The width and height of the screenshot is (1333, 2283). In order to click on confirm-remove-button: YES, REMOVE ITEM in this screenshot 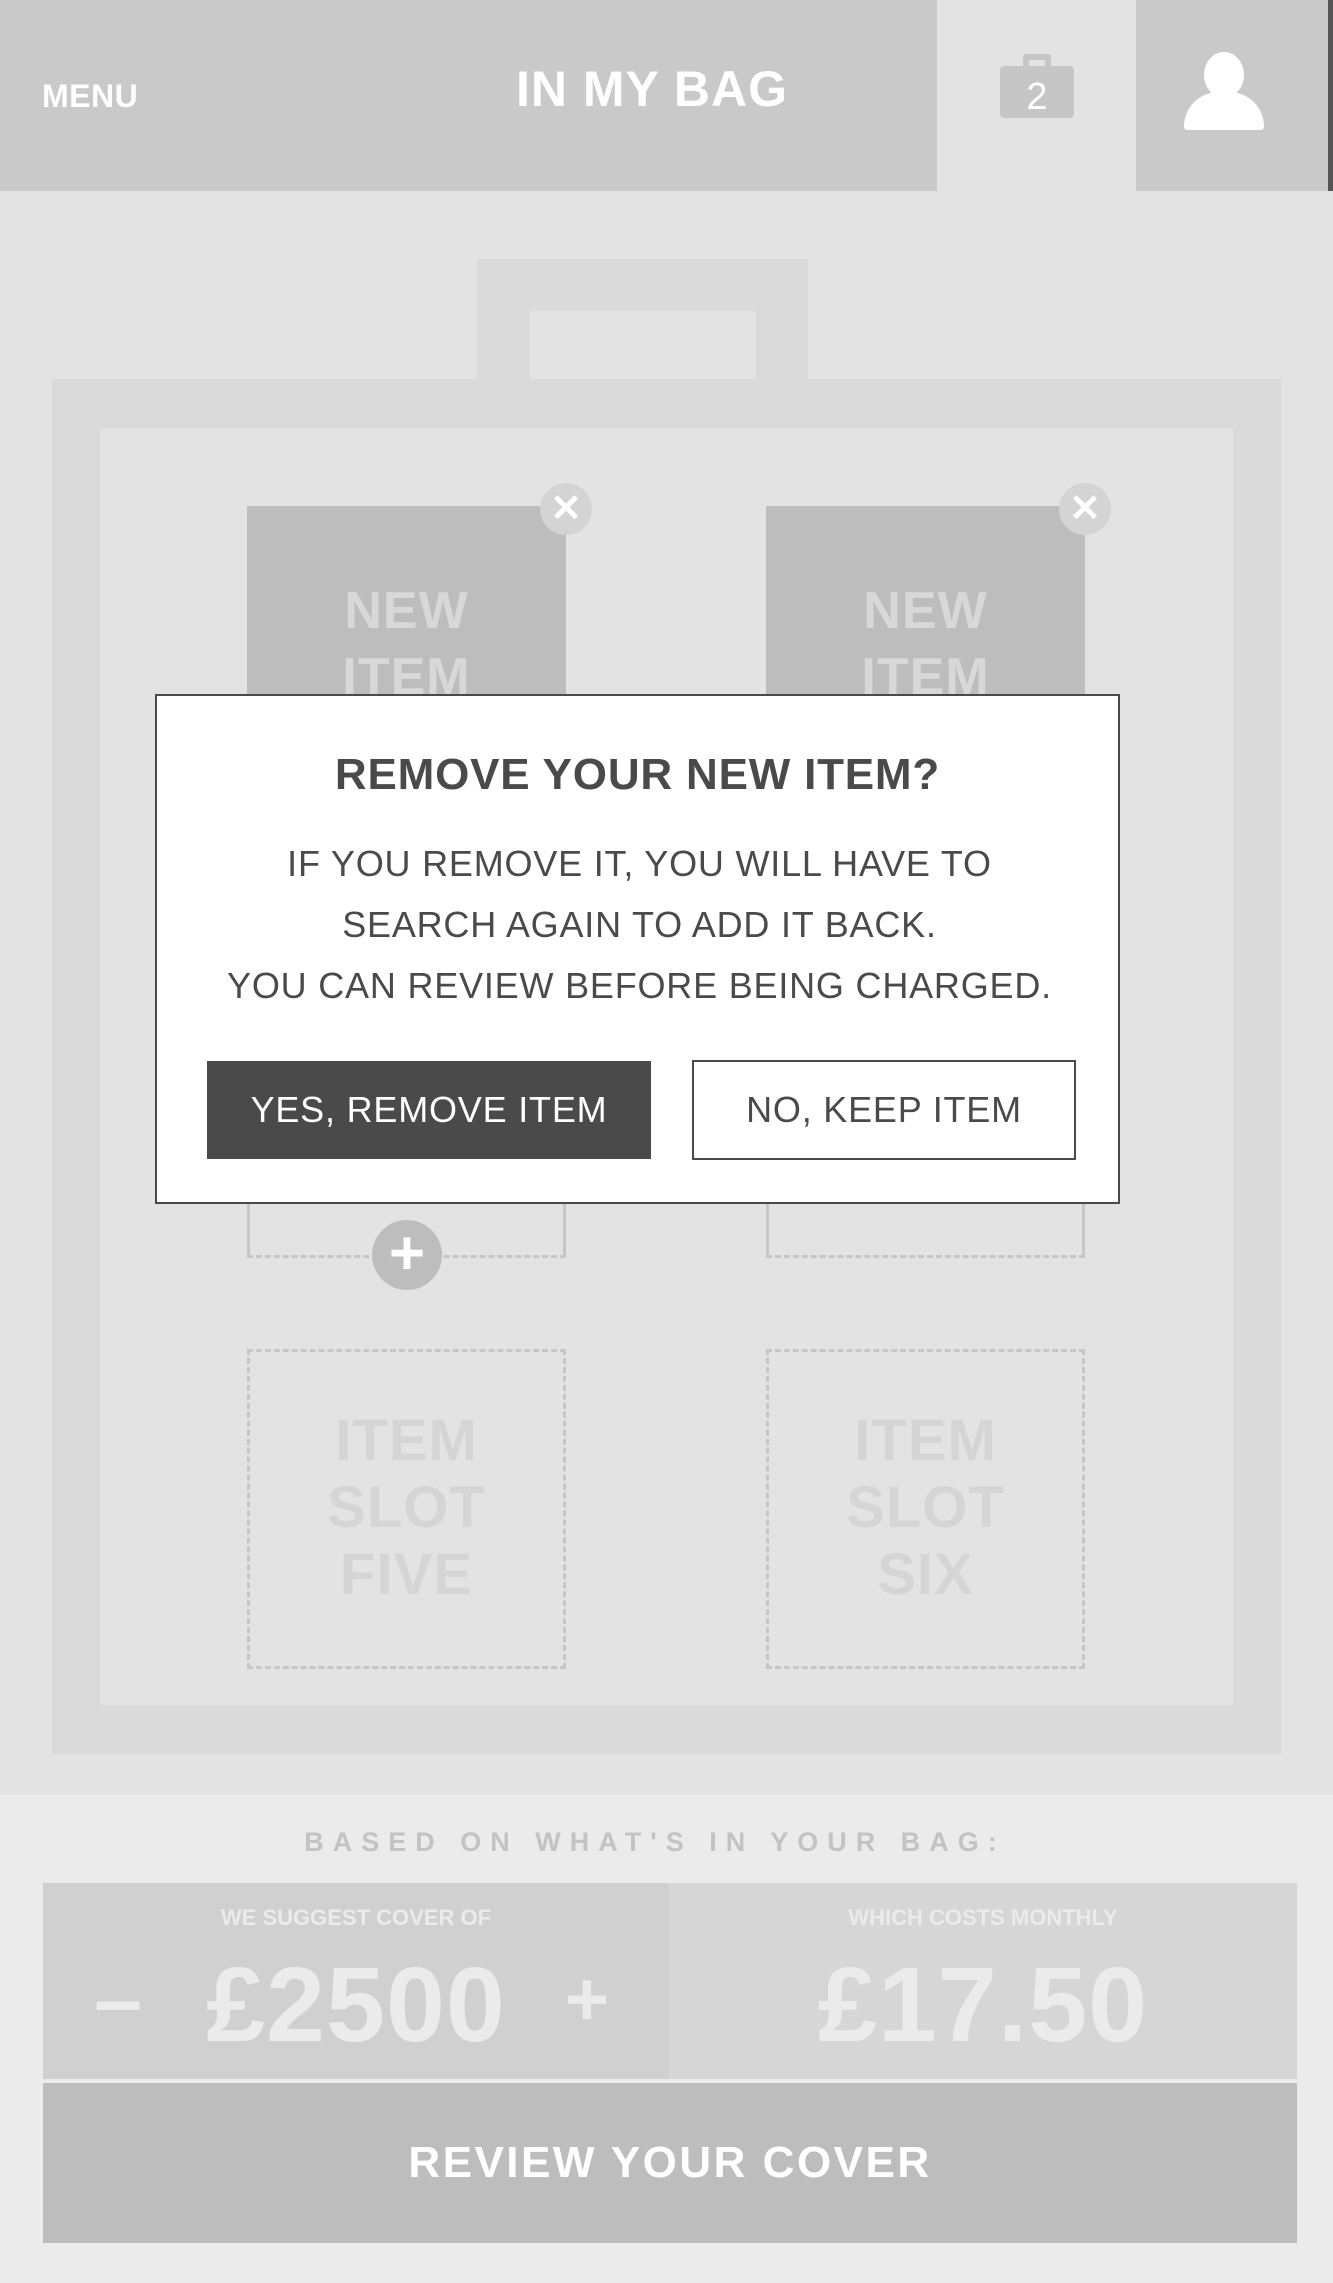, I will do `click(429, 1110)`.